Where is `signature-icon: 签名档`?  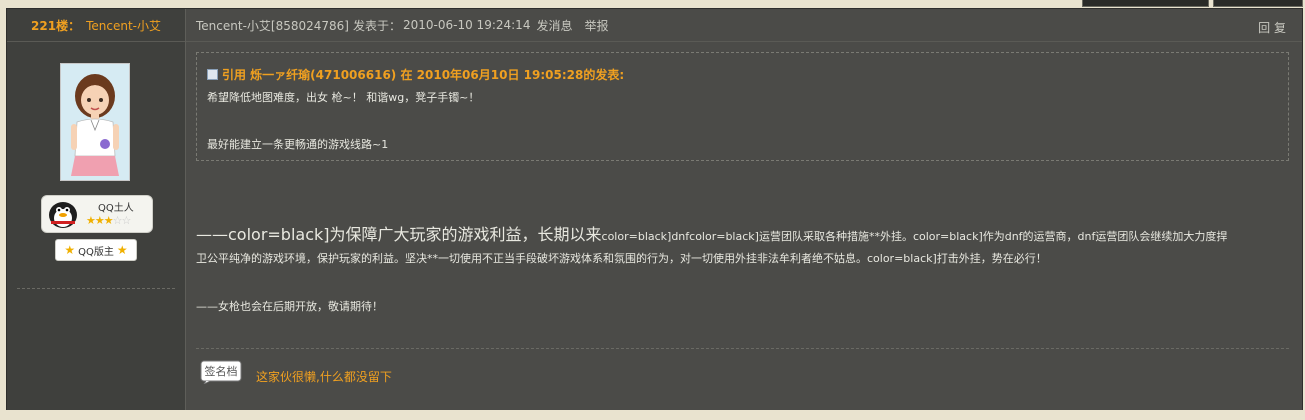 signature-icon: 签名档 is located at coordinates (222, 372).